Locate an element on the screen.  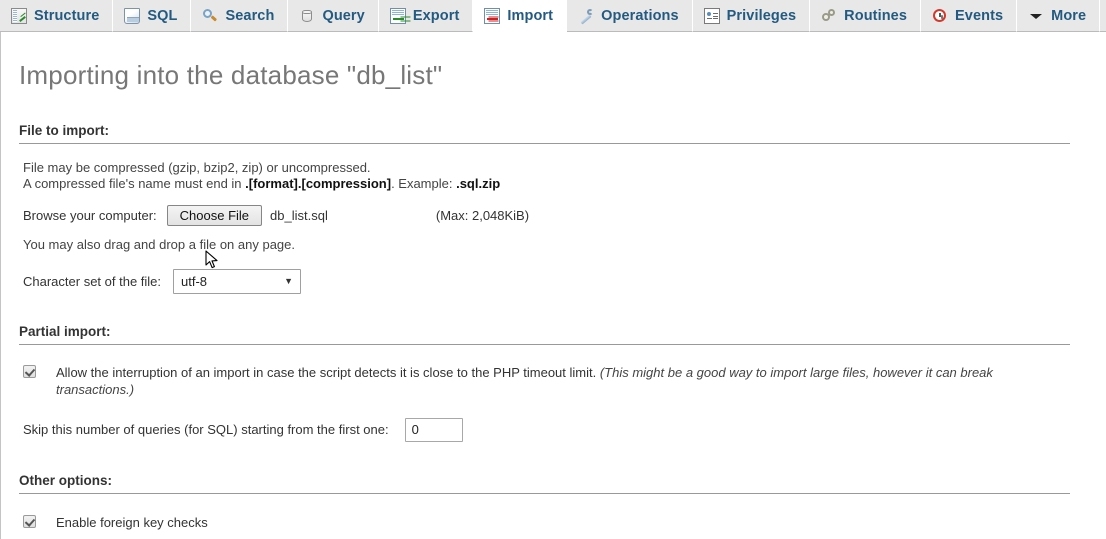
page-title: Importing into the database "db_list" is located at coordinates (231, 75).